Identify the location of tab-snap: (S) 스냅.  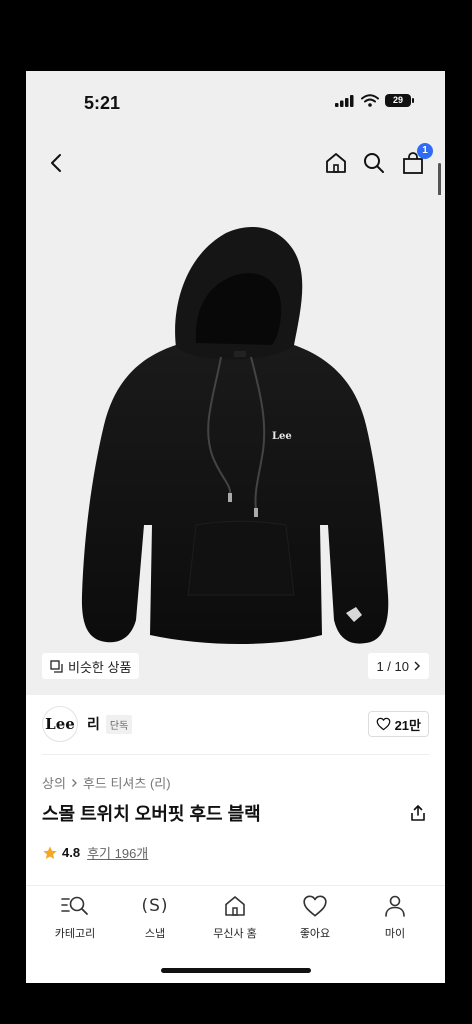
(155, 916).